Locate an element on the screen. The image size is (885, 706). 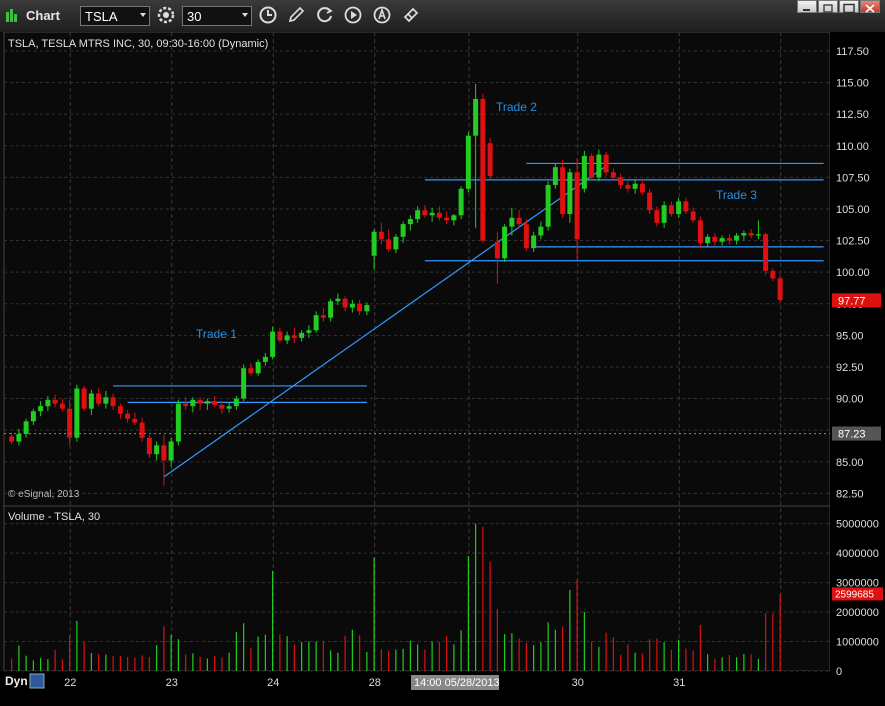
volume-tick-label: 4000000 is located at coordinates (857, 554).